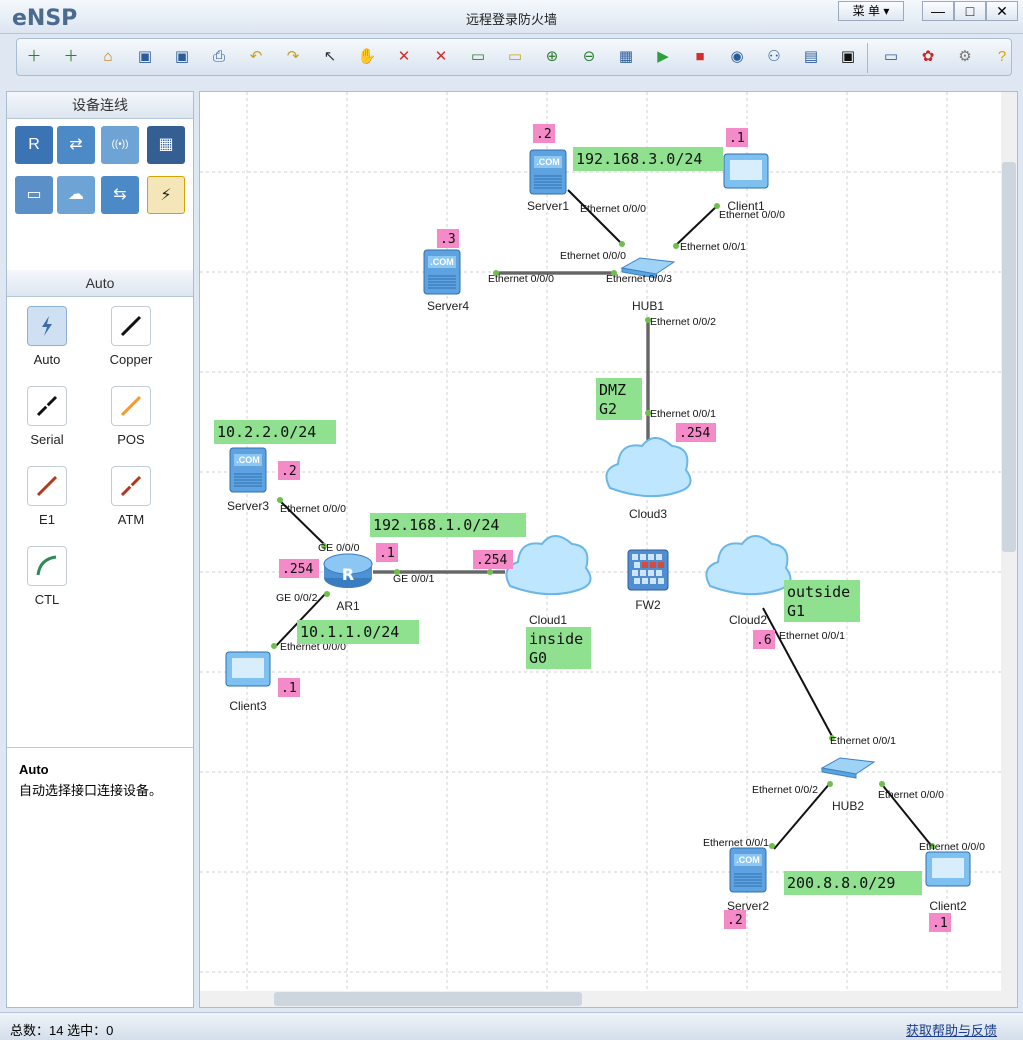 This screenshot has height=1040, width=1023. What do you see at coordinates (108, 57) in the screenshot?
I see `open-icon: ⌂` at bounding box center [108, 57].